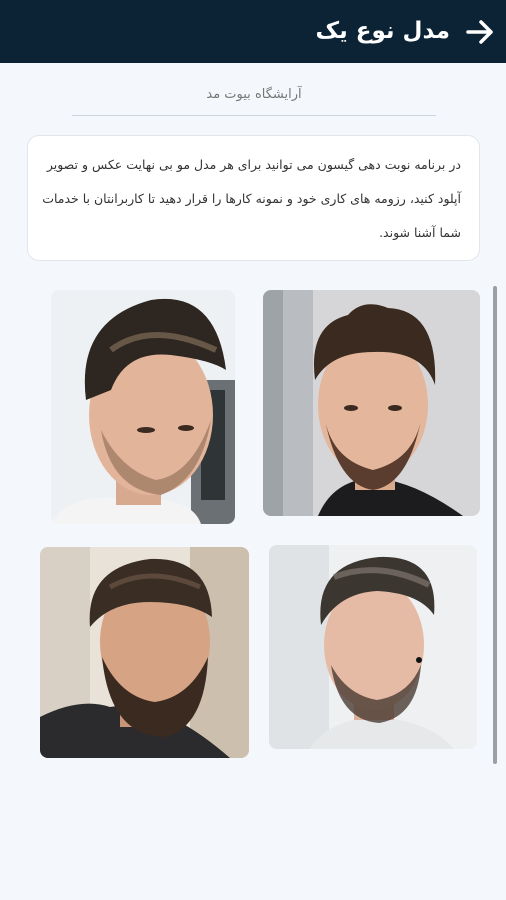  Describe the element at coordinates (495, 525) in the screenshot. I see `scrollbar` at that location.